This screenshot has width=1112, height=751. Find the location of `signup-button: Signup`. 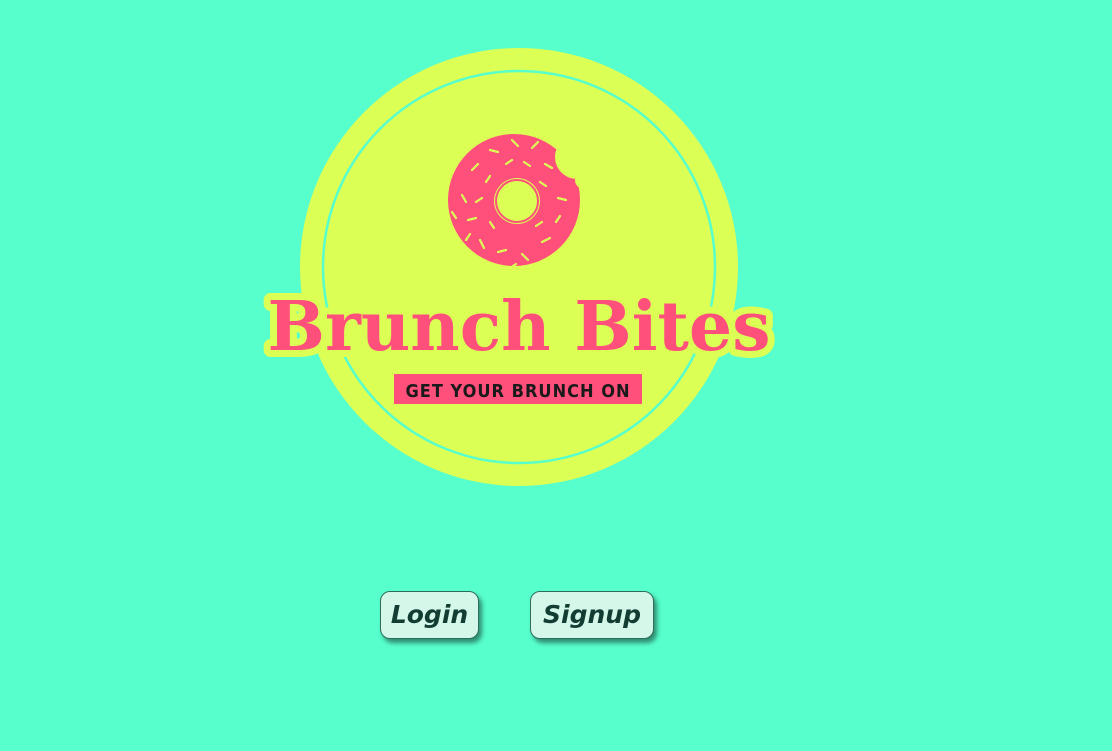

signup-button: Signup is located at coordinates (592, 615).